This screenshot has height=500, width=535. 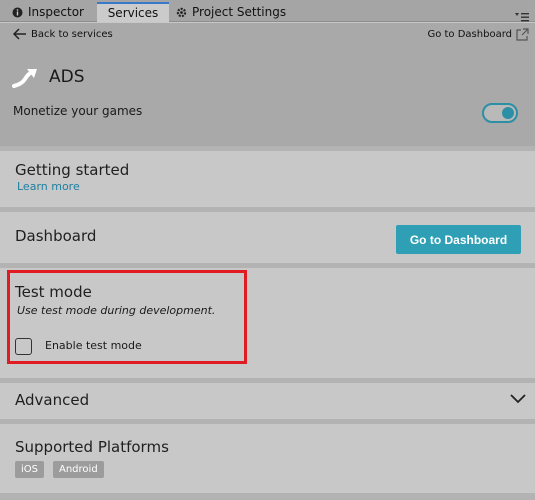 What do you see at coordinates (17, 12) in the screenshot?
I see `info-icon` at bounding box center [17, 12].